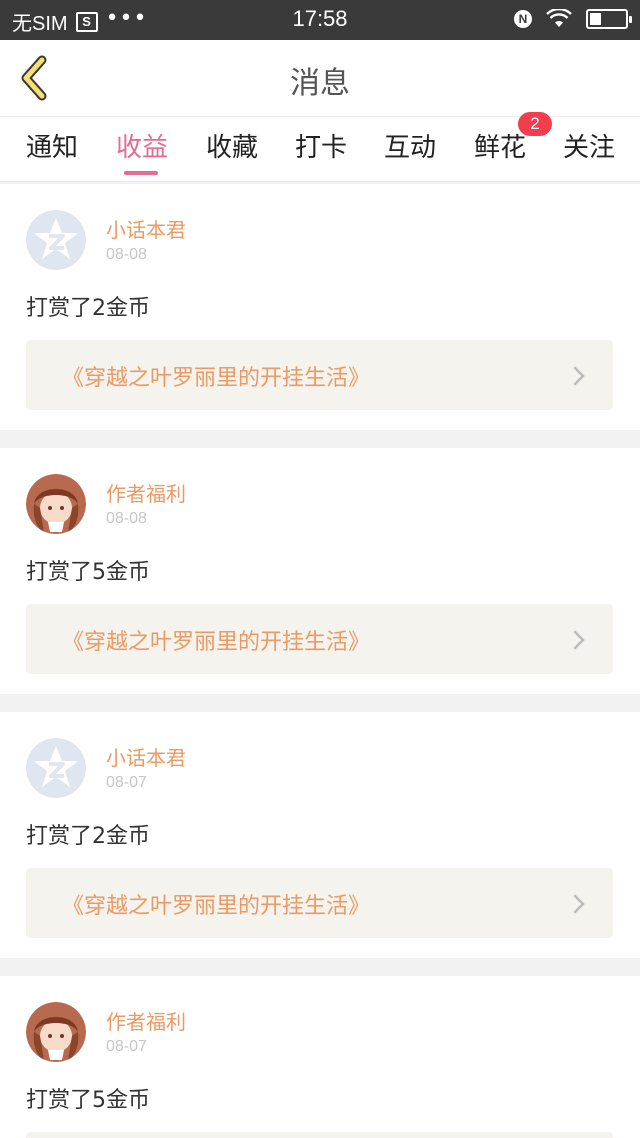 The width and height of the screenshot is (640, 1138). What do you see at coordinates (320, 20) in the screenshot?
I see `status-bar: 无SIM S ••• 17:58 N` at bounding box center [320, 20].